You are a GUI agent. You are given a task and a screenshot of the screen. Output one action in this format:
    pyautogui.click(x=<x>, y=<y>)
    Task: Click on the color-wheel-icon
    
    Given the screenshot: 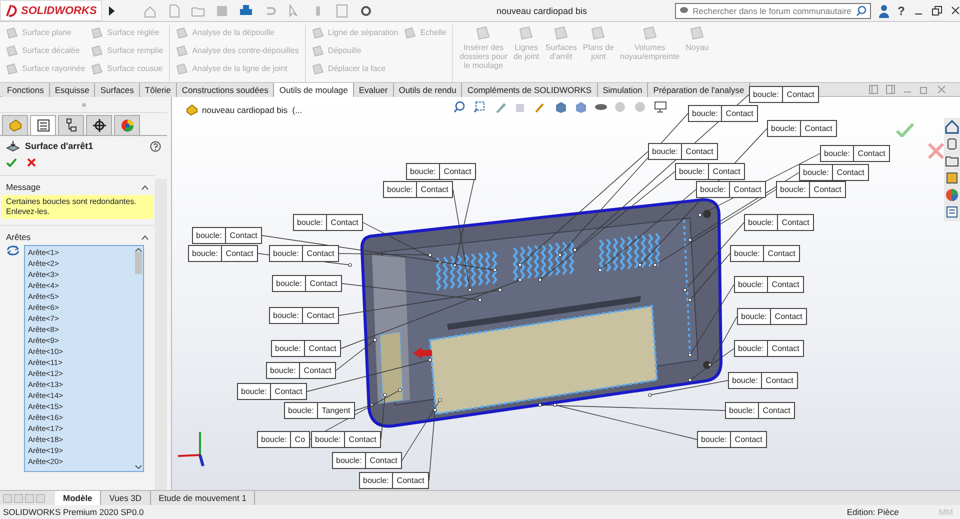 What is the action you would take?
    pyautogui.click(x=952, y=195)
    